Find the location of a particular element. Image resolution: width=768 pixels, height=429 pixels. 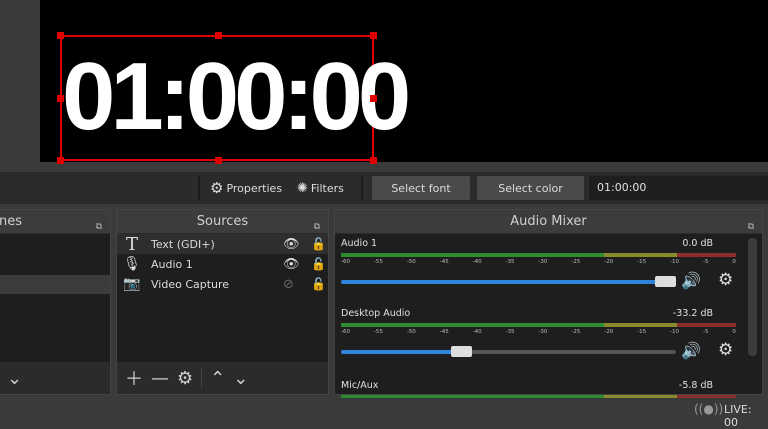

remove-icon: — is located at coordinates (160, 378).